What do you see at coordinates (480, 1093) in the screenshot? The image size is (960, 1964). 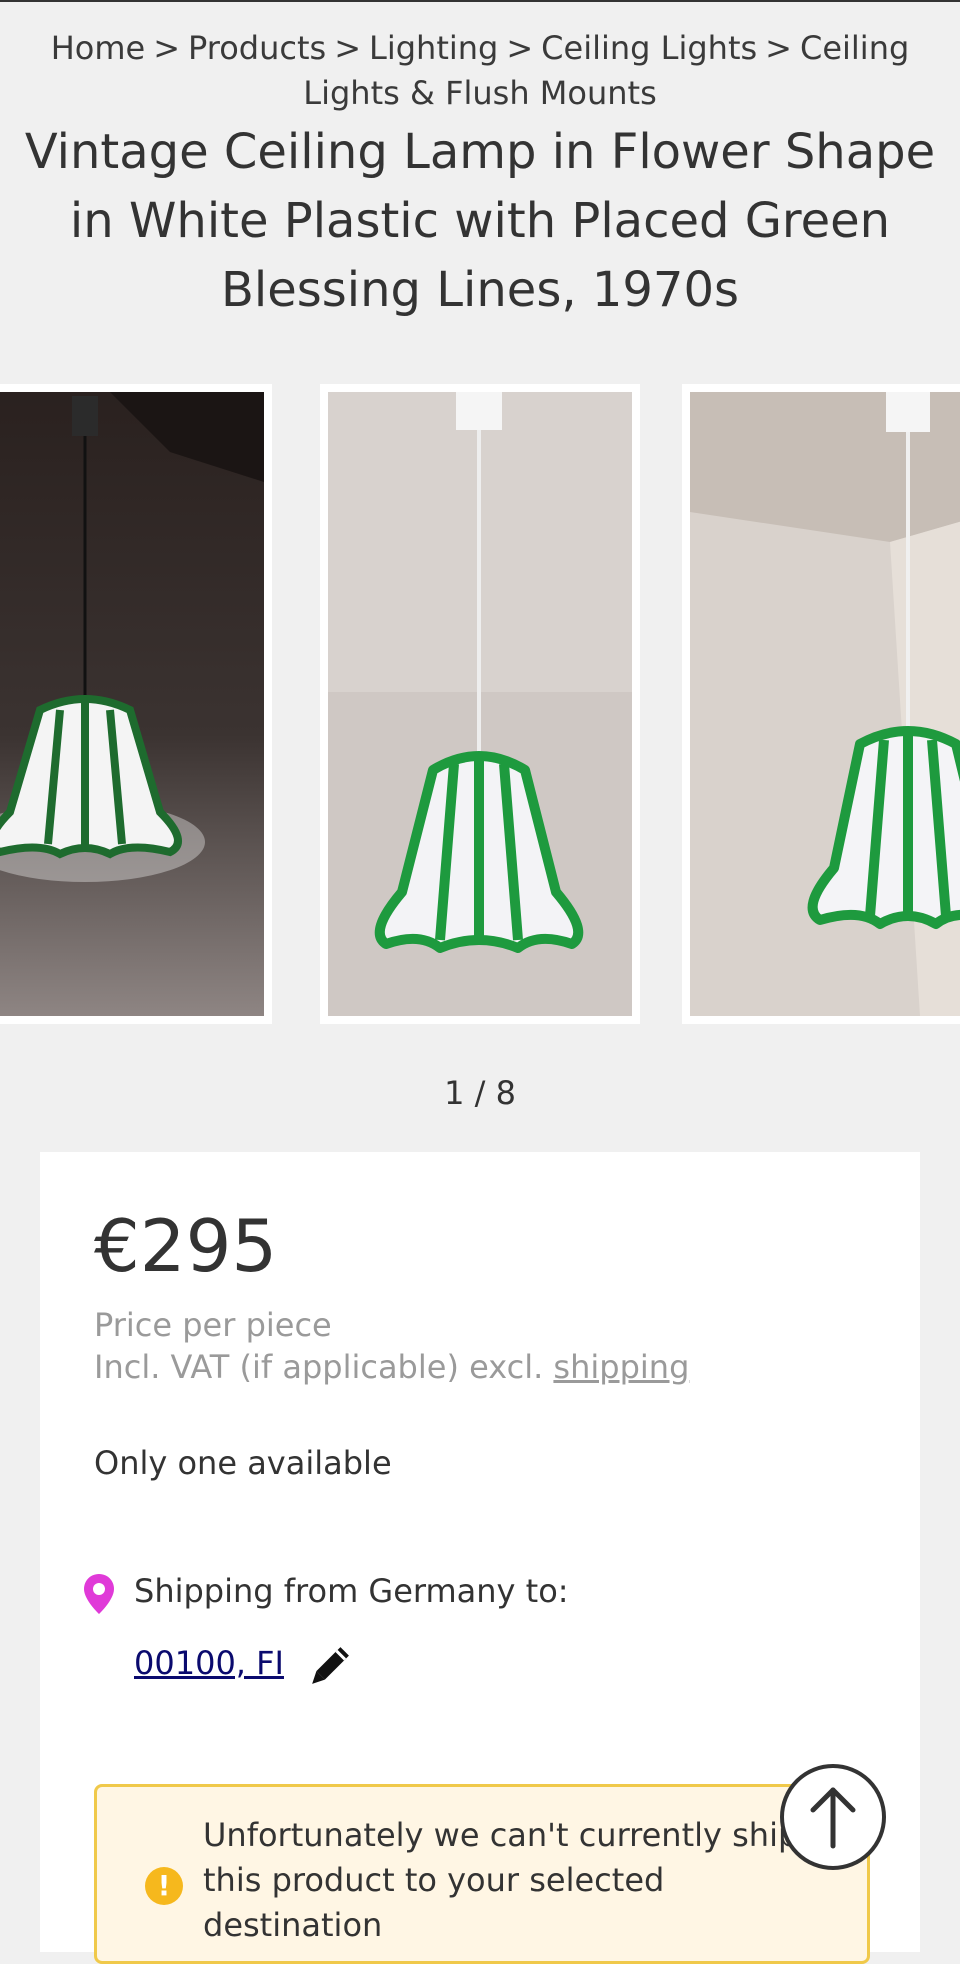 I see `gallery-counter: 1 / 8` at bounding box center [480, 1093].